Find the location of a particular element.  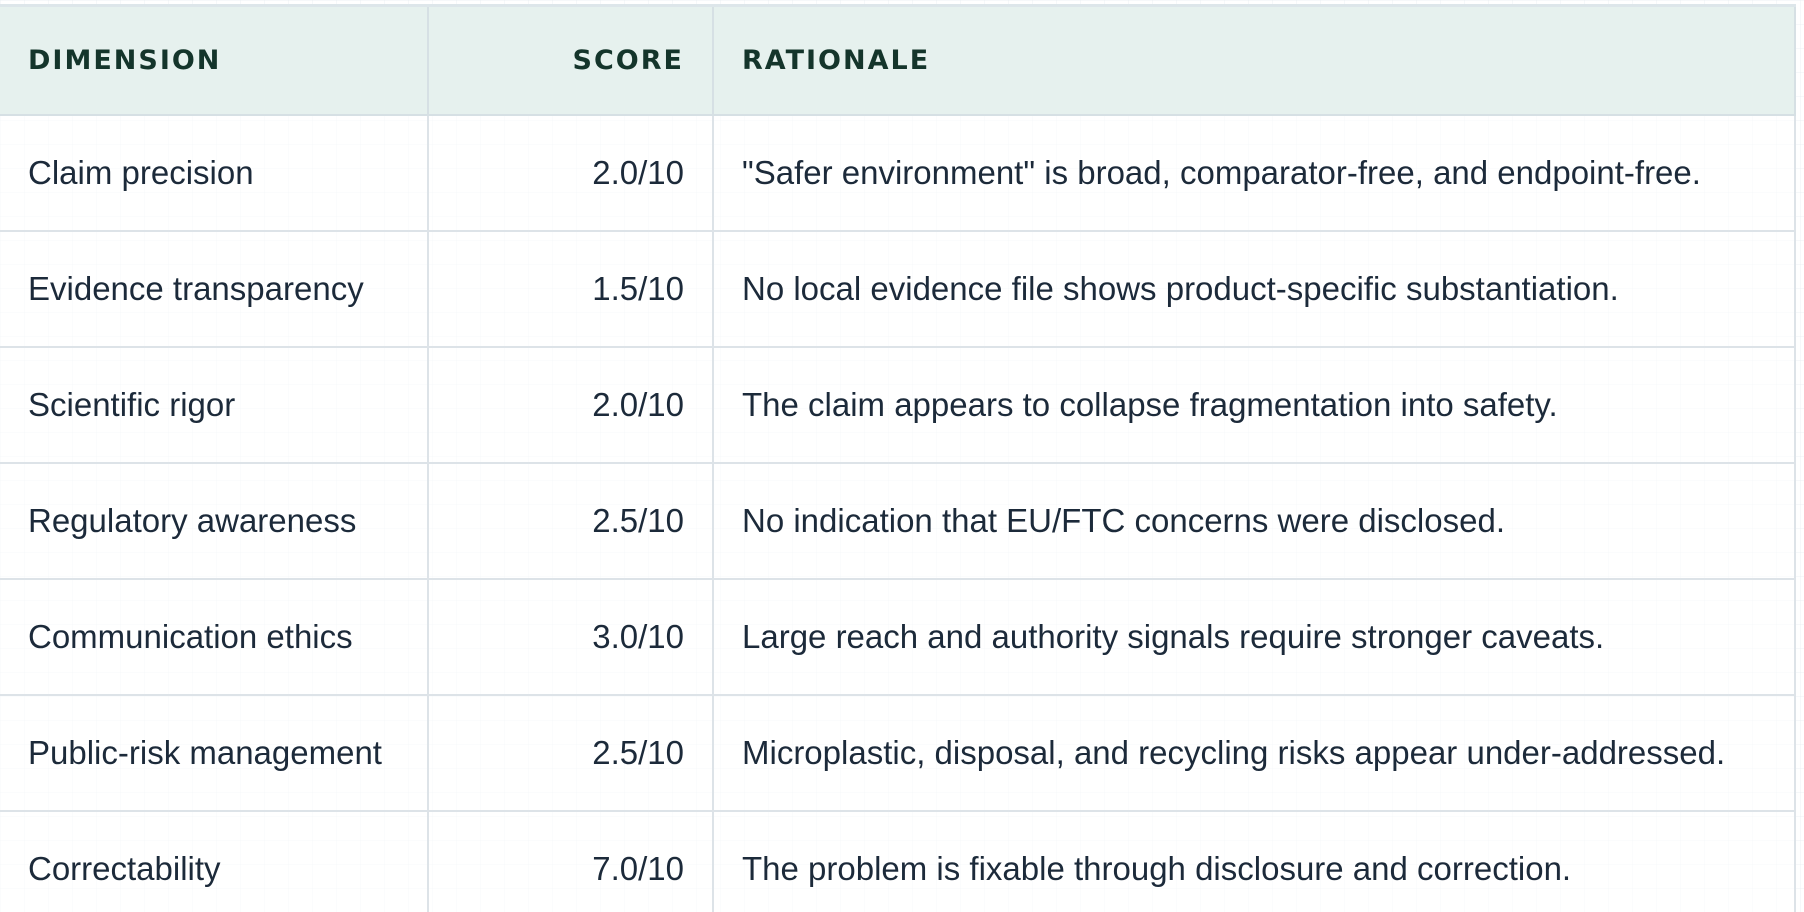

column-header-dimension: DIMENSION is located at coordinates (214, 60).